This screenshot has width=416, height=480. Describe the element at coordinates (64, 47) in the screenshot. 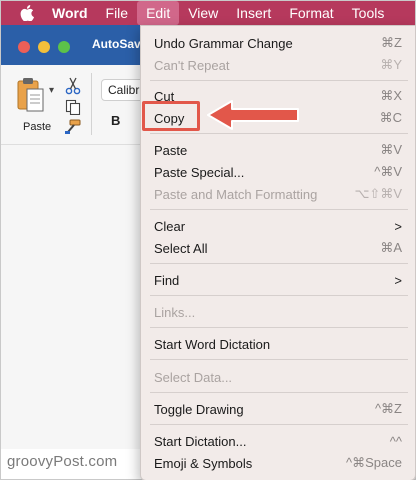

I see `zoom-window-button` at that location.